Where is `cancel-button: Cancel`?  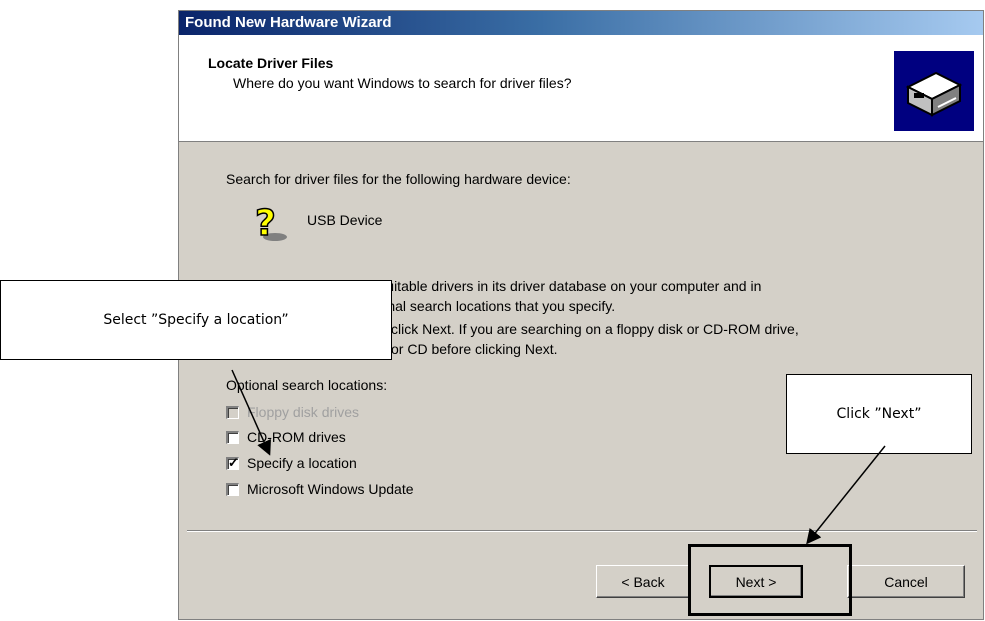 cancel-button: Cancel is located at coordinates (906, 581).